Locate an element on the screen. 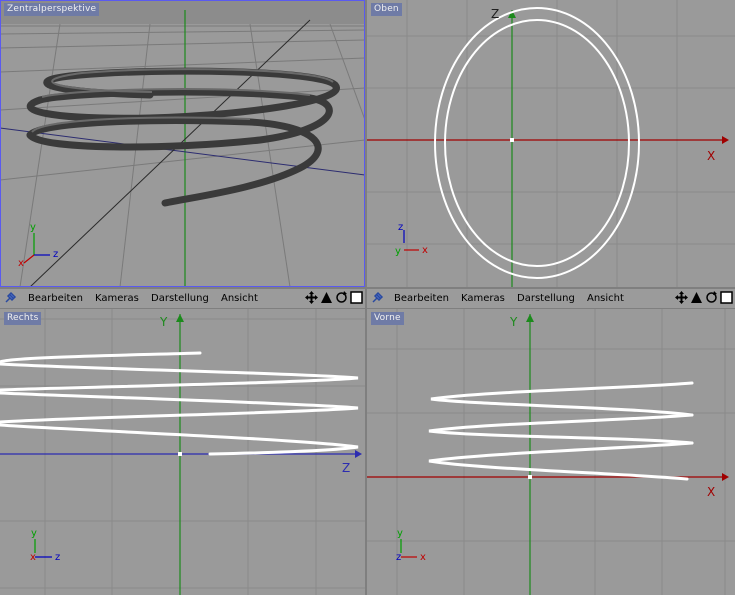 Image resolution: width=735 pixels, height=595 pixels. viewport-label: Zentralperspektive is located at coordinates (52, 9).